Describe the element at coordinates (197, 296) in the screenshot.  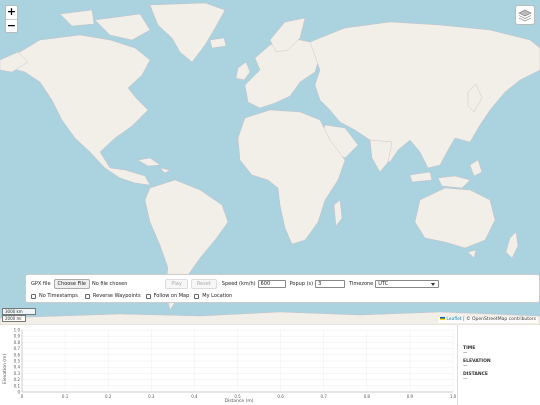
I see `my-location-checkbox` at that location.